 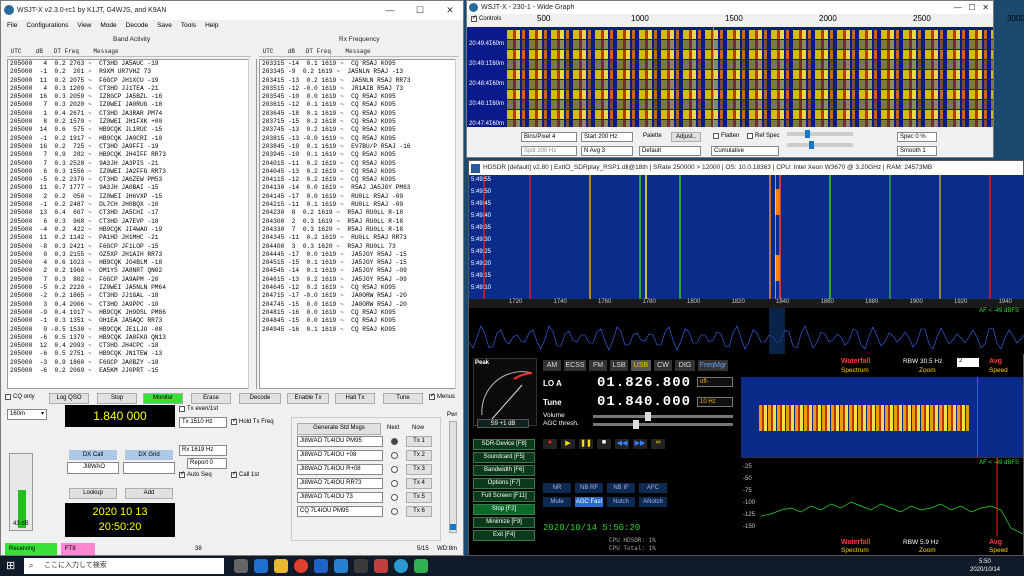 What do you see at coordinates (504, 483) in the screenshot?
I see `sdr-side-button: Options [F7]` at bounding box center [504, 483].